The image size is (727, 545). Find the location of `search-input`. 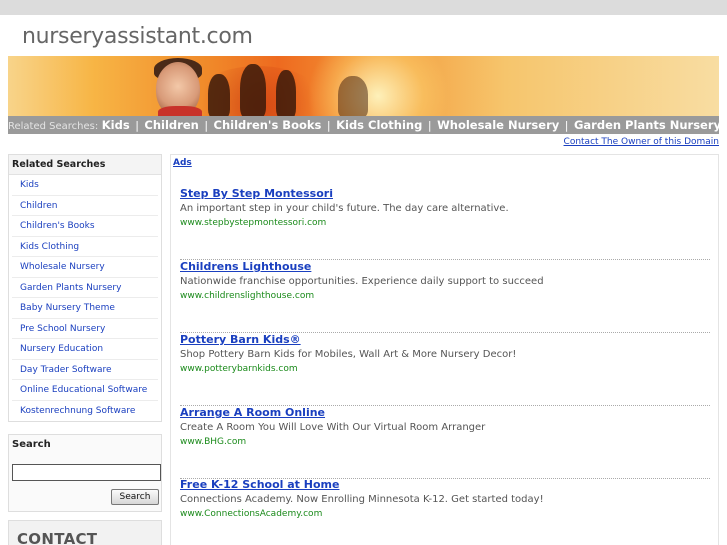

search-input is located at coordinates (86, 472).